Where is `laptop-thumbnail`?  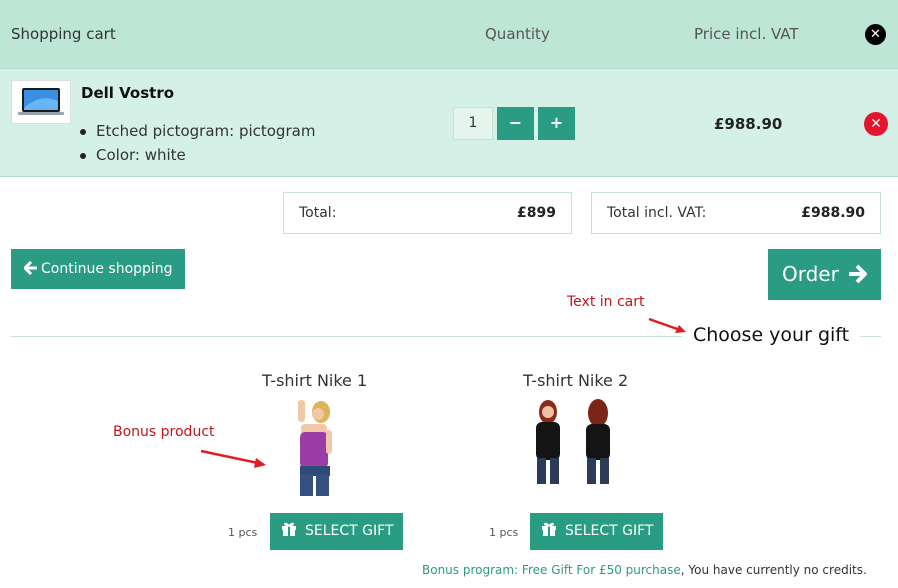 laptop-thumbnail is located at coordinates (41, 102).